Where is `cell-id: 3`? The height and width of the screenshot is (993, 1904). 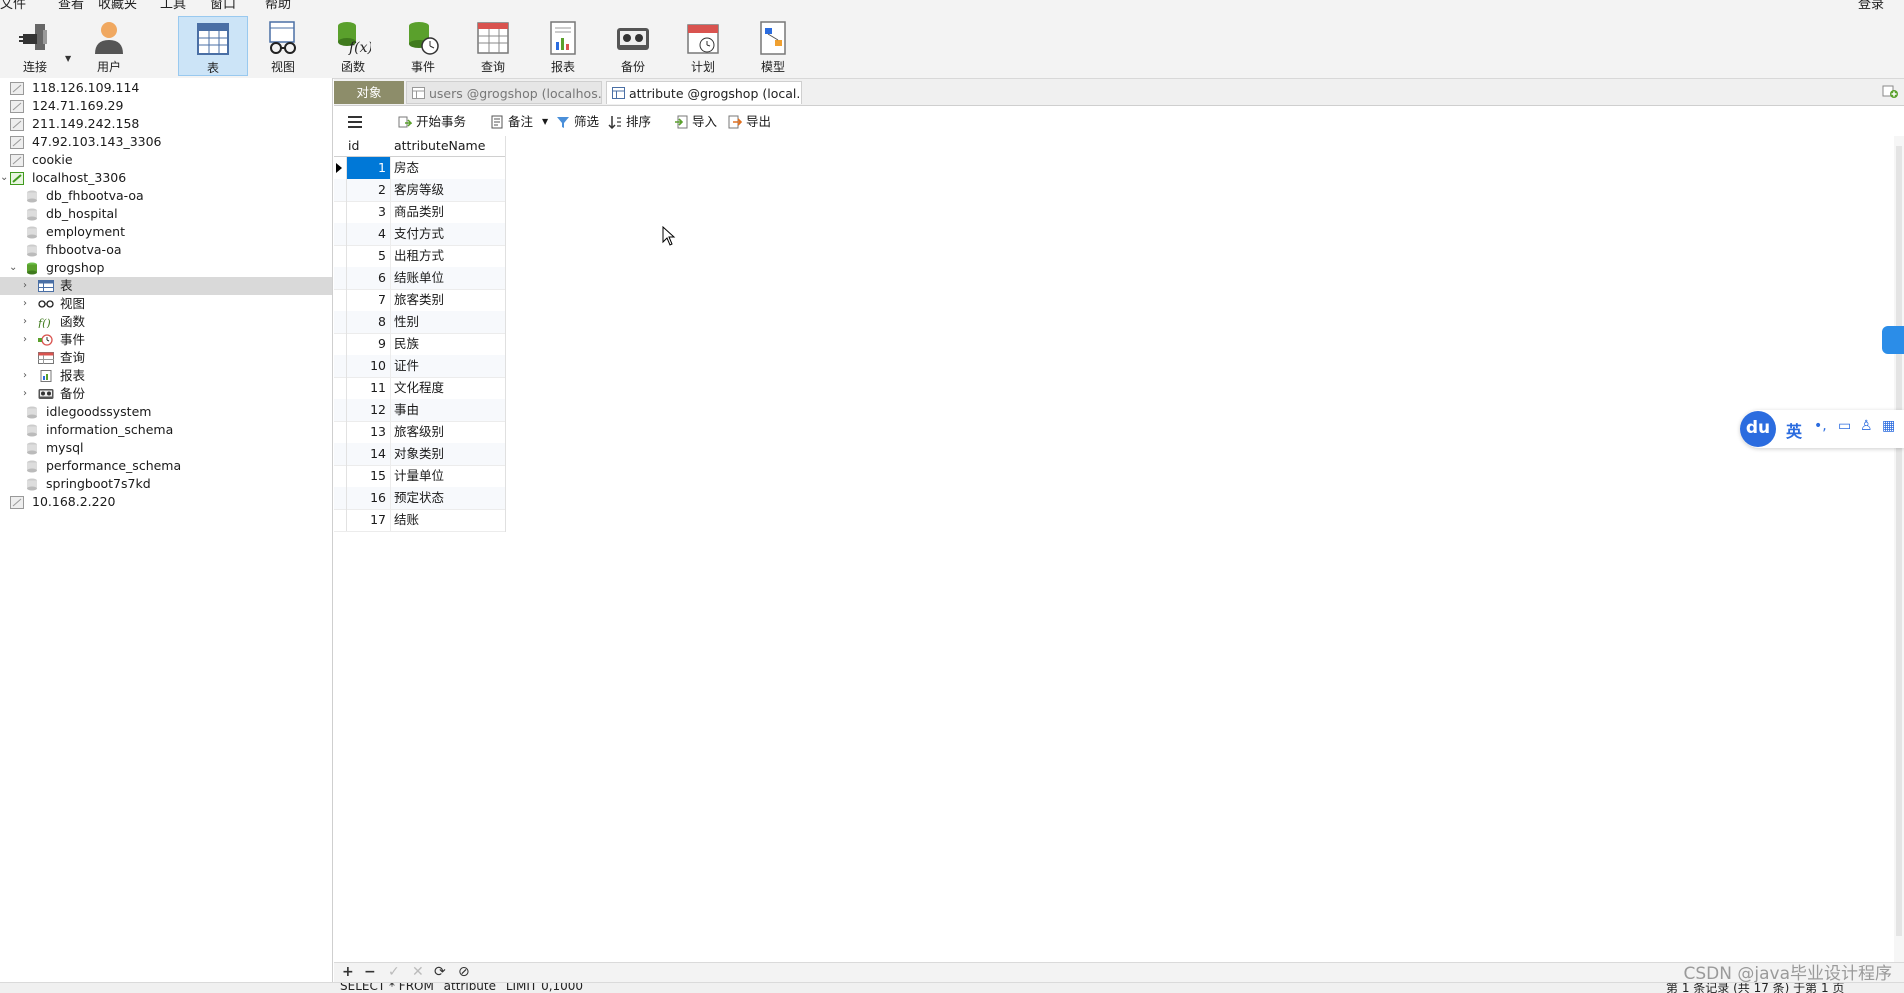
cell-id: 3 is located at coordinates (369, 212).